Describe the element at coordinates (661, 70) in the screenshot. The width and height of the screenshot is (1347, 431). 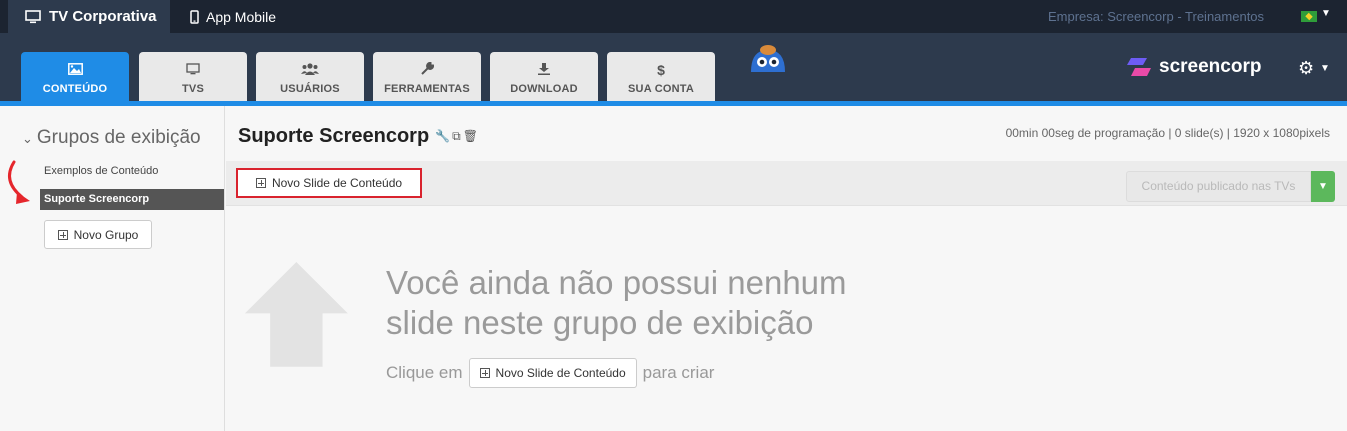
I see `dollar-icon: $` at that location.